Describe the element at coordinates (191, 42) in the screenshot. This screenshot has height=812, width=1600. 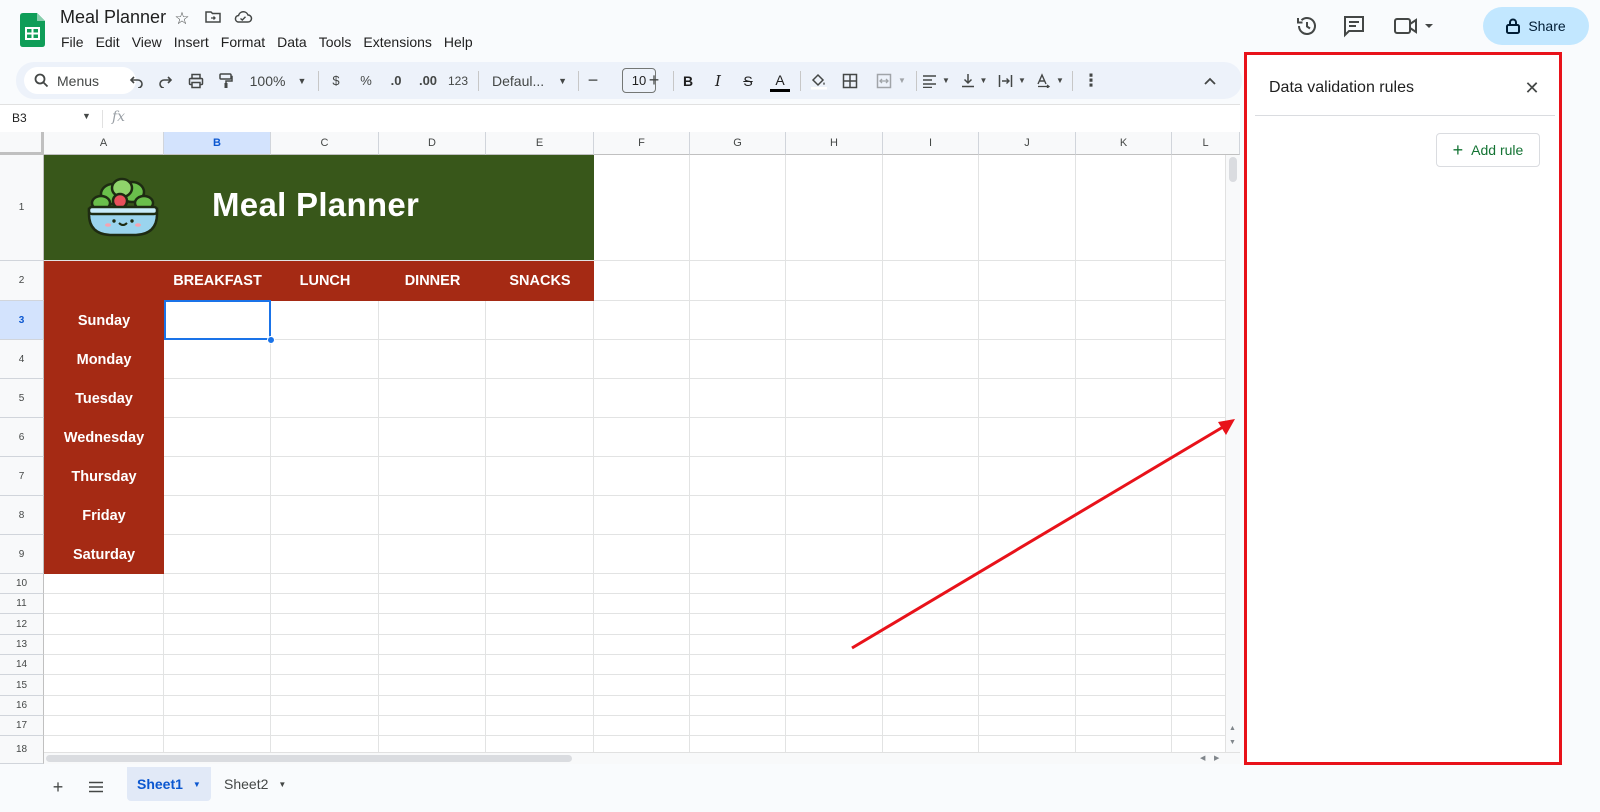
I see `menu-insert: Insert` at that location.